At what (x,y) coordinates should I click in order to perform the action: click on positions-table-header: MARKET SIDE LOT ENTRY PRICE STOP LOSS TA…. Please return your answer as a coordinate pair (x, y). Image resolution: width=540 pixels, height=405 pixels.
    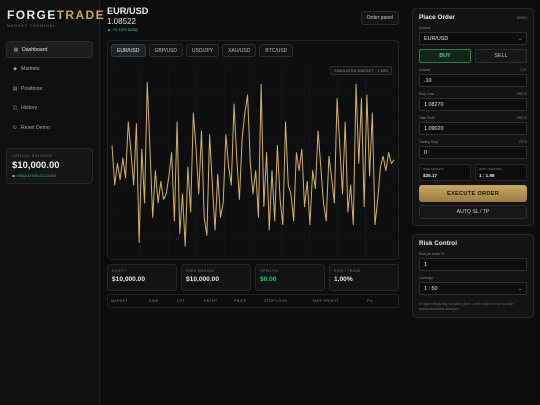
    Looking at the image, I should click on (253, 301).